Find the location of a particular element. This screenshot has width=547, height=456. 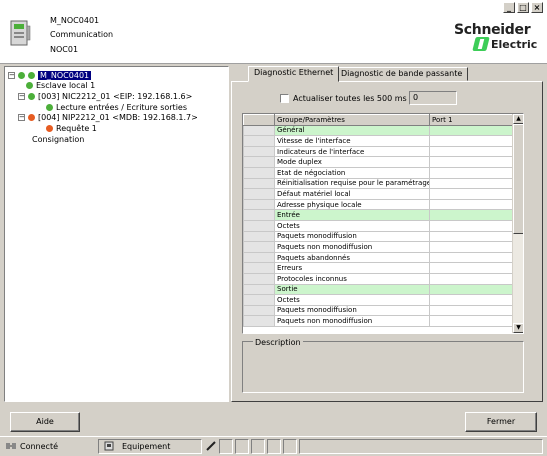

description-label: Description is located at coordinates (278, 342).